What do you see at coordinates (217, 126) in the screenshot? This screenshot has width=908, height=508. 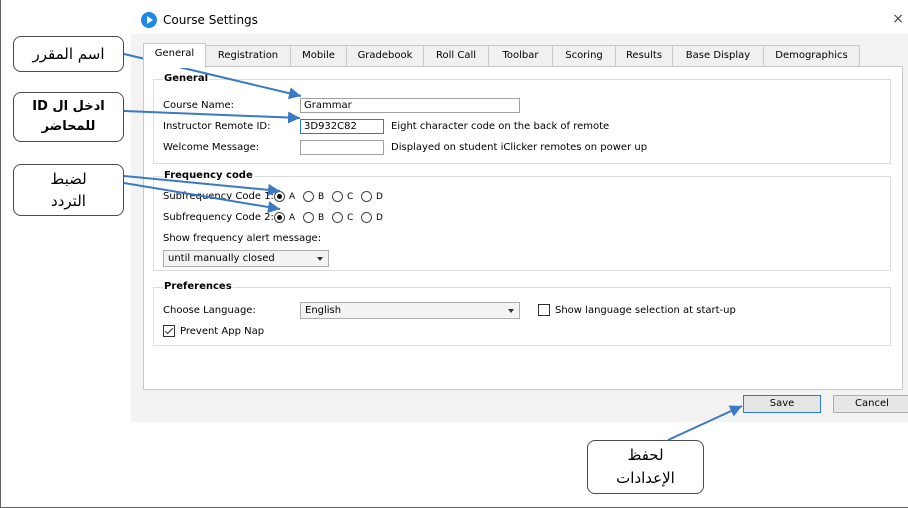 I see `remote-id-label: Instructor Remote ID:` at bounding box center [217, 126].